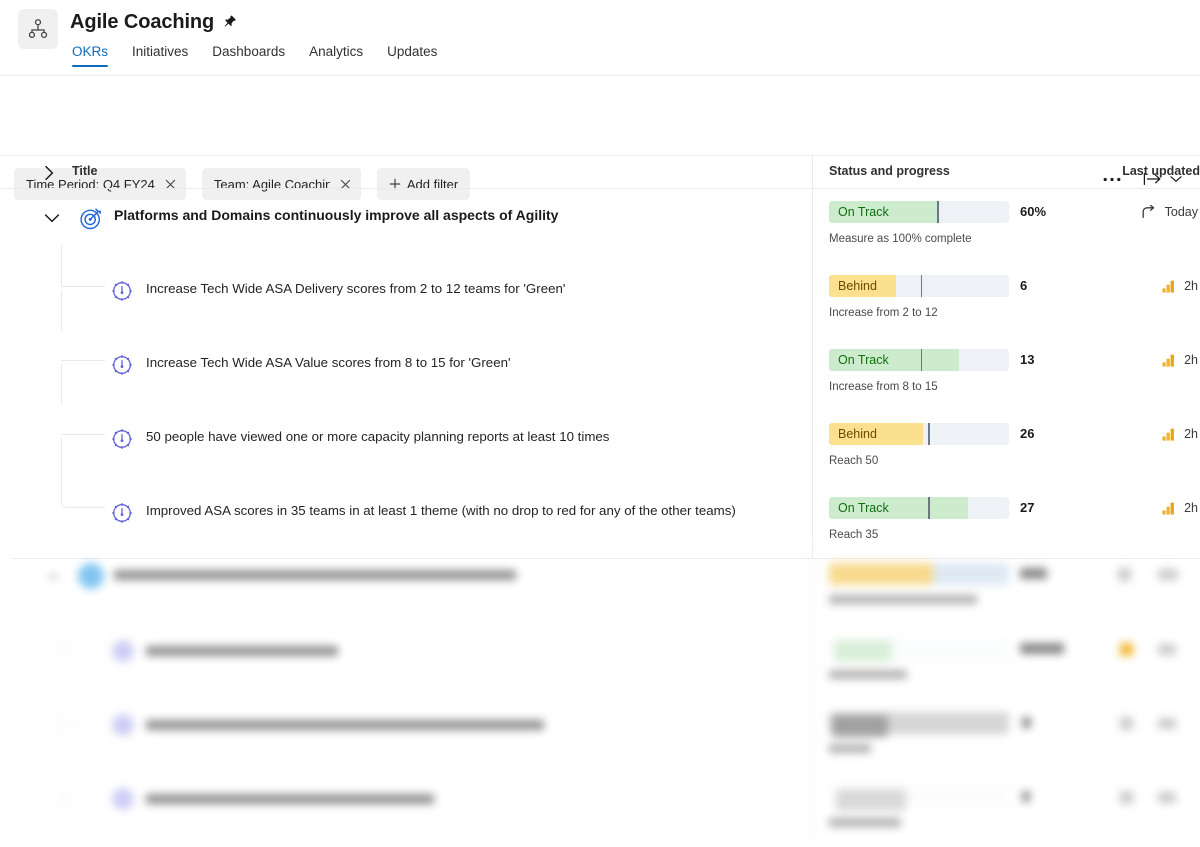 The image size is (1200, 847). What do you see at coordinates (857, 434) in the screenshot?
I see `status-badge: Behind` at bounding box center [857, 434].